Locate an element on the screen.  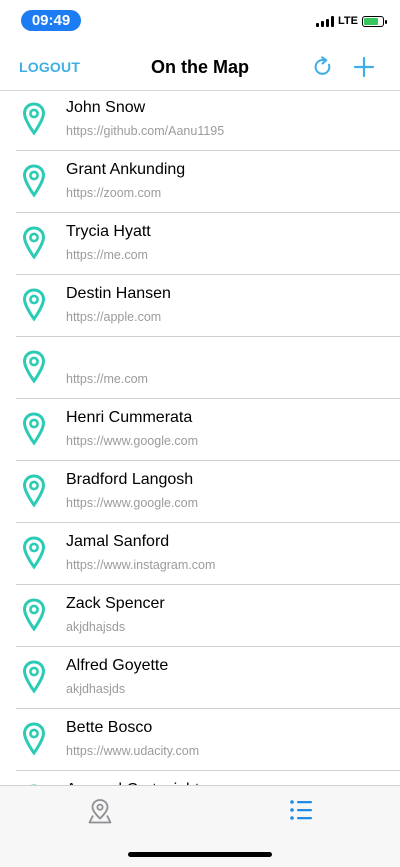
plus-icon is located at coordinates (364, 67).